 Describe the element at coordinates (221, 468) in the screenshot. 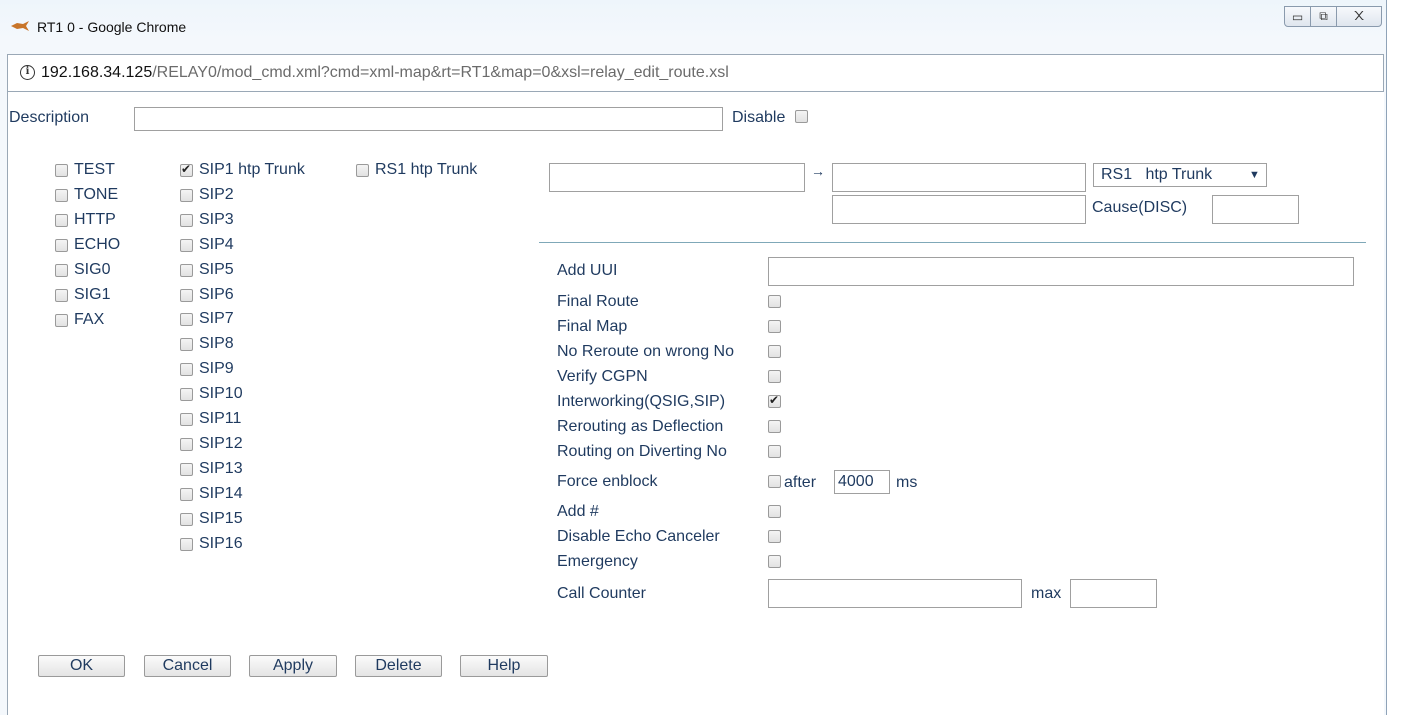

I see `interface-label: SIP13` at that location.